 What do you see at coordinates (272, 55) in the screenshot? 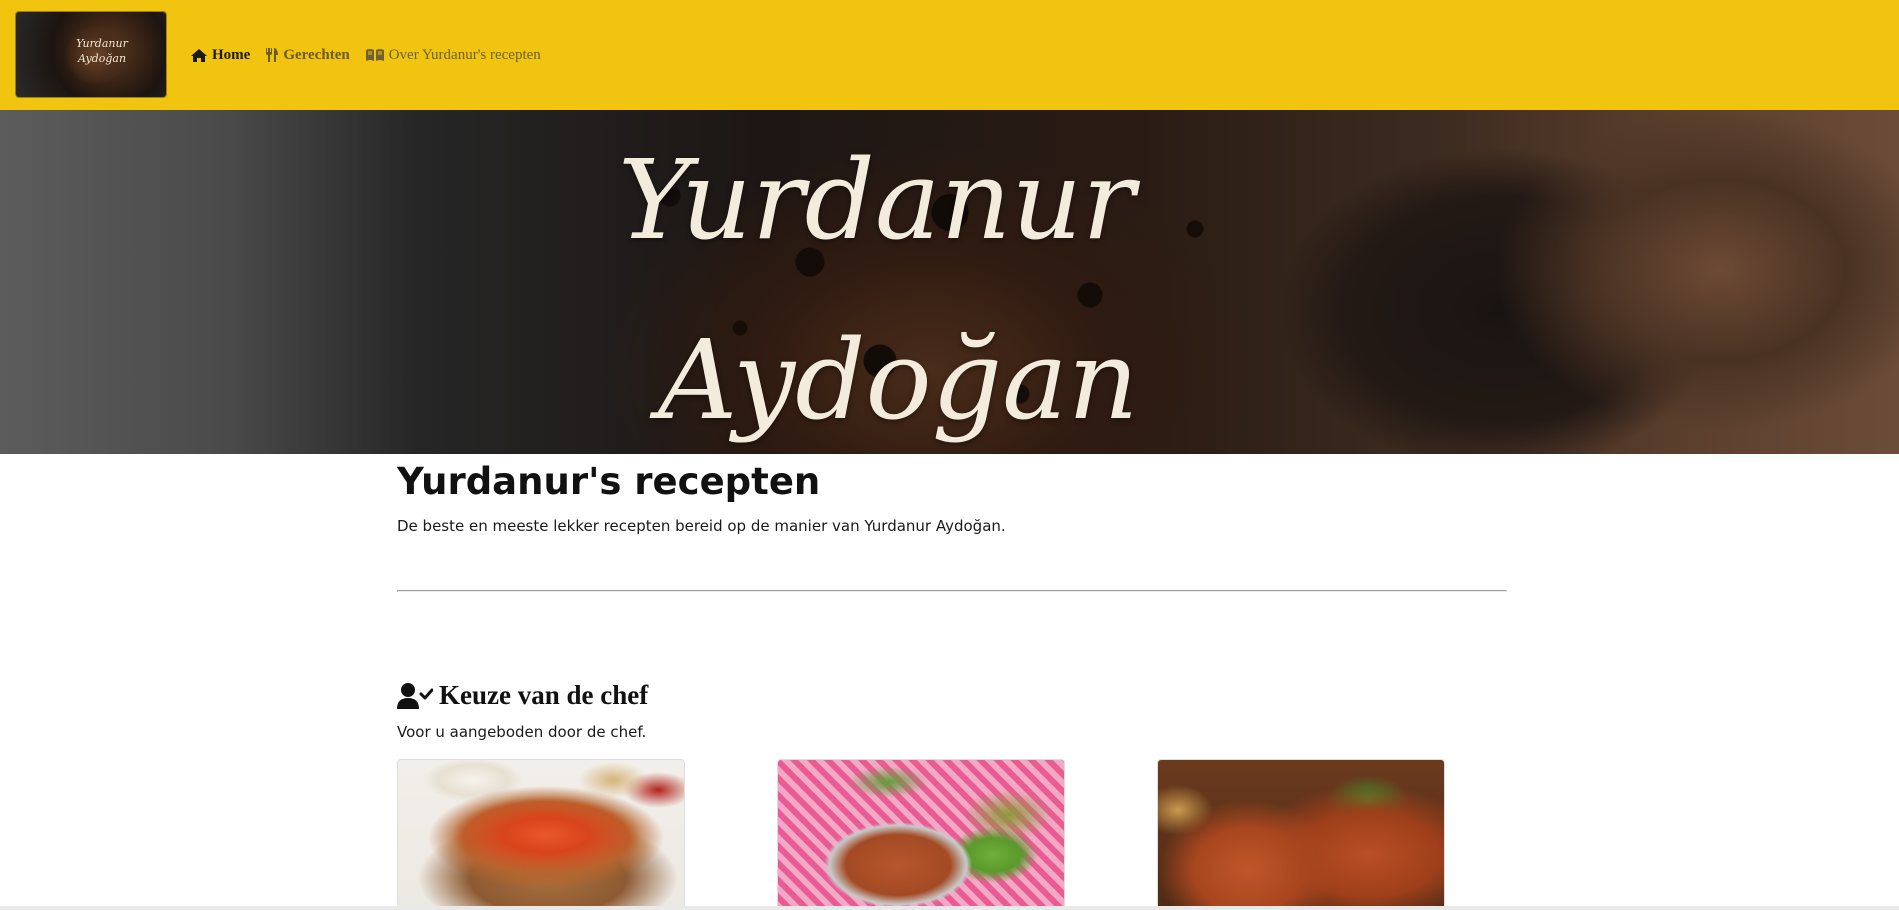
I see `utensils-icon` at bounding box center [272, 55].